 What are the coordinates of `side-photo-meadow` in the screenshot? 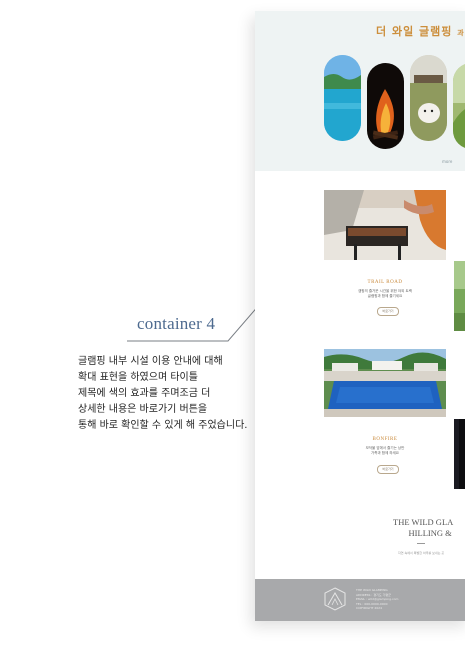 It's located at (459, 296).